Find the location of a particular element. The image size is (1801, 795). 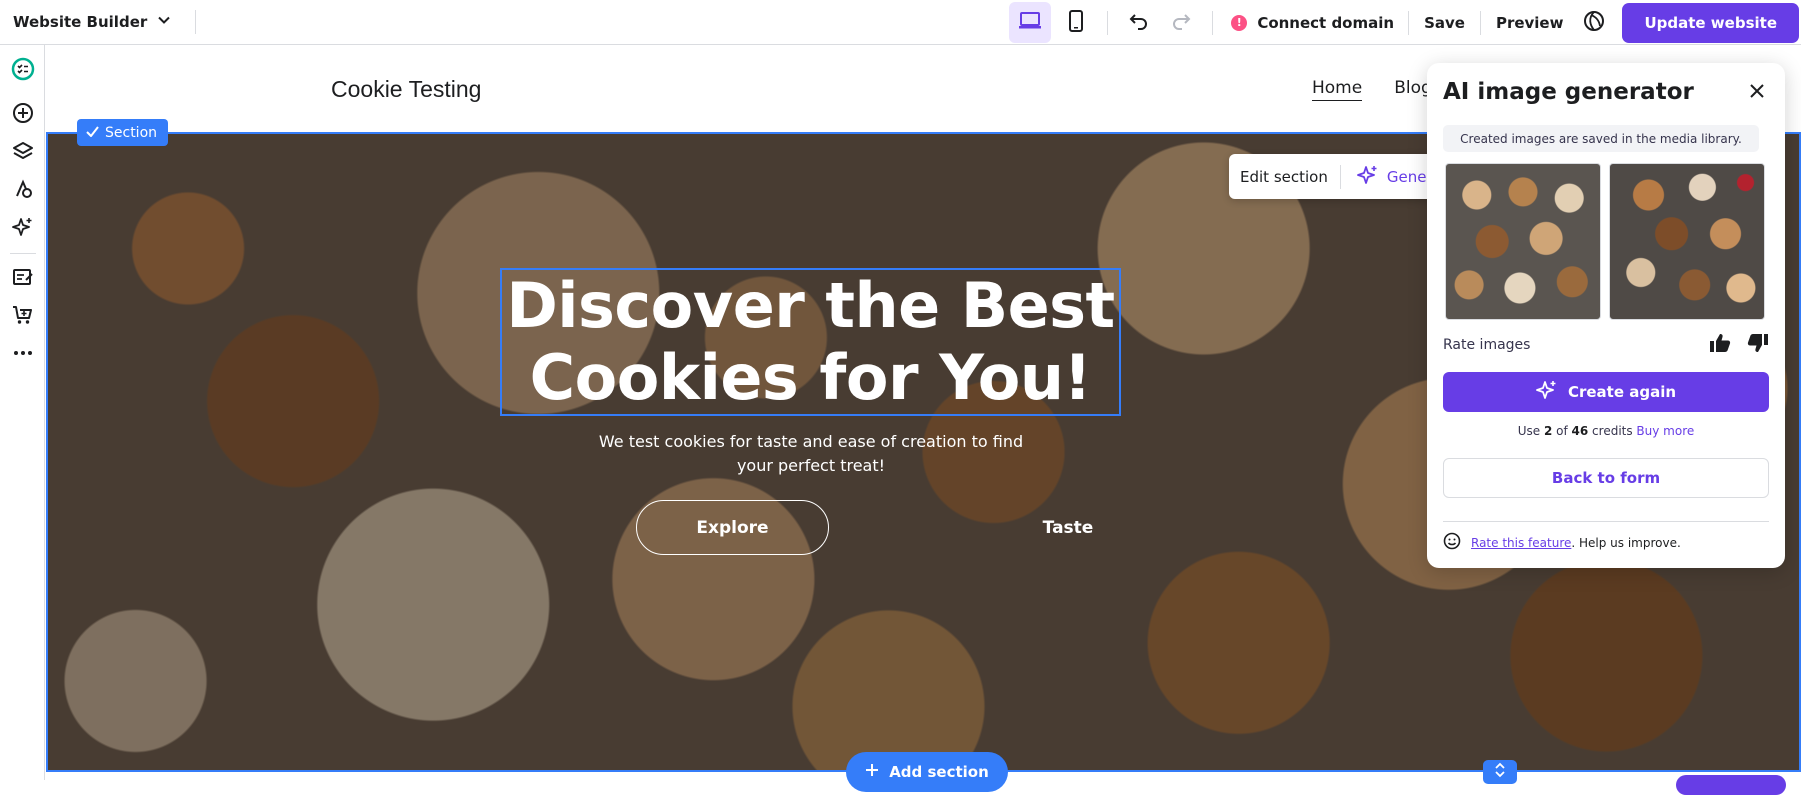

app-name: Website Builder is located at coordinates (80, 22).